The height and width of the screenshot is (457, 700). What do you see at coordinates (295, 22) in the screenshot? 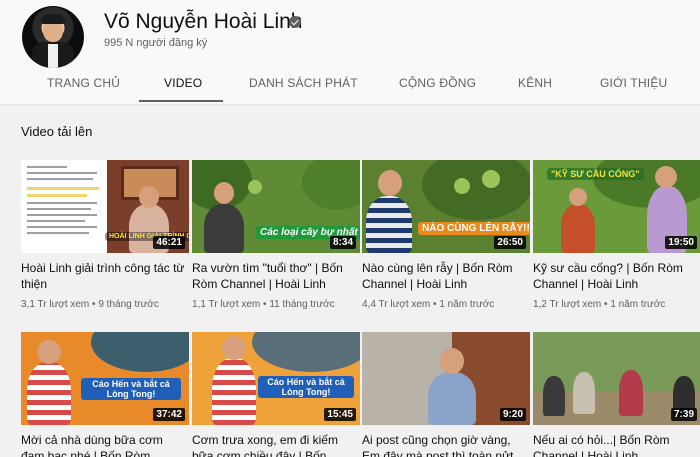
I see `verified-check-icon` at bounding box center [295, 22].